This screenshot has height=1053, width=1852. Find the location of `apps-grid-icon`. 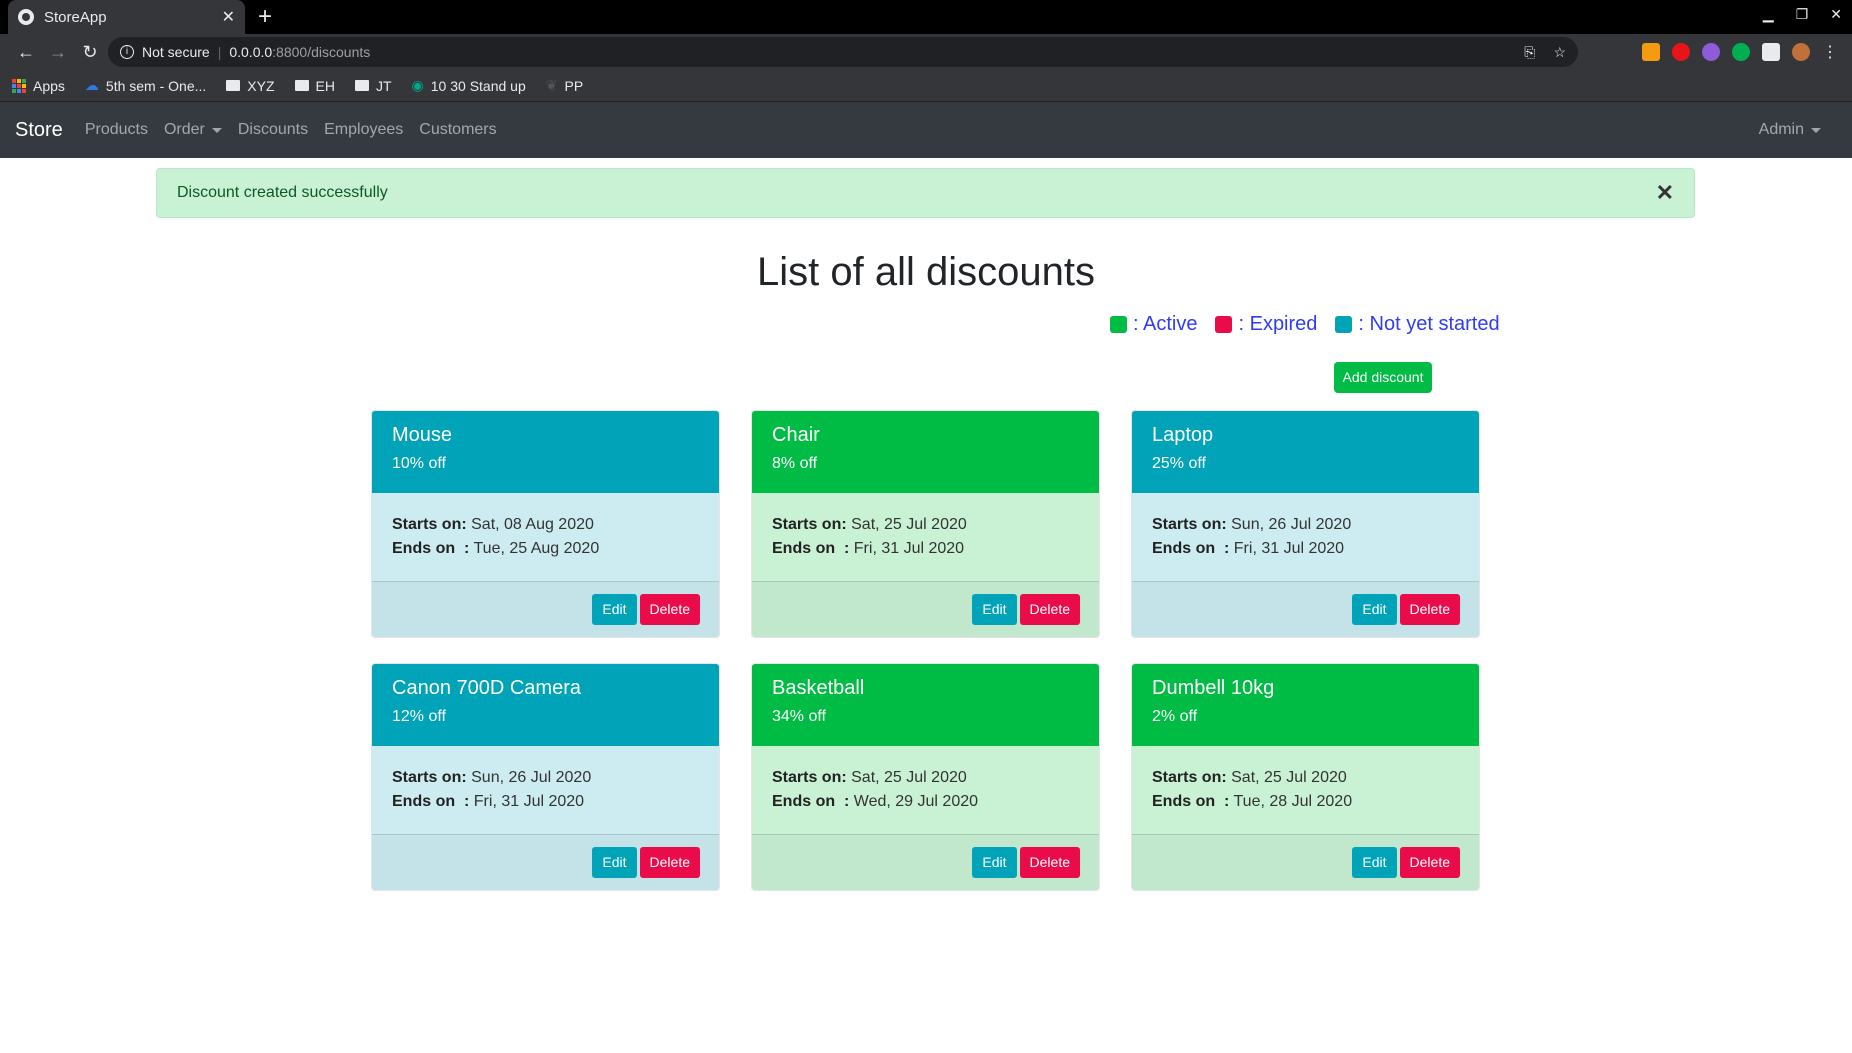

apps-grid-icon is located at coordinates (19, 85).